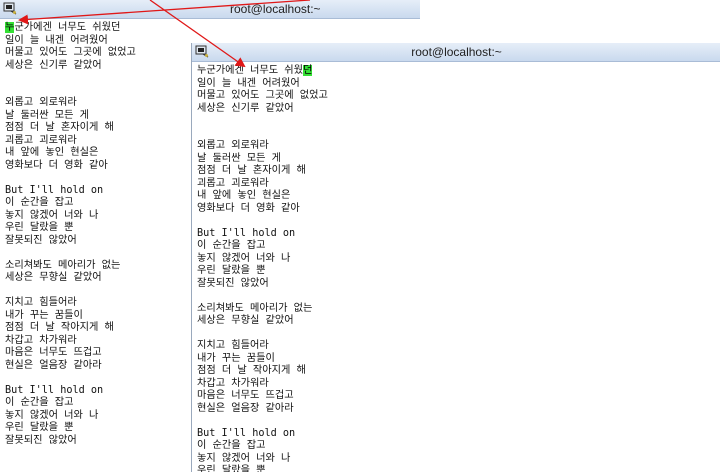  Describe the element at coordinates (458, 409) in the screenshot. I see `terminal-line: 현실은 얼음장 같아라` at that location.